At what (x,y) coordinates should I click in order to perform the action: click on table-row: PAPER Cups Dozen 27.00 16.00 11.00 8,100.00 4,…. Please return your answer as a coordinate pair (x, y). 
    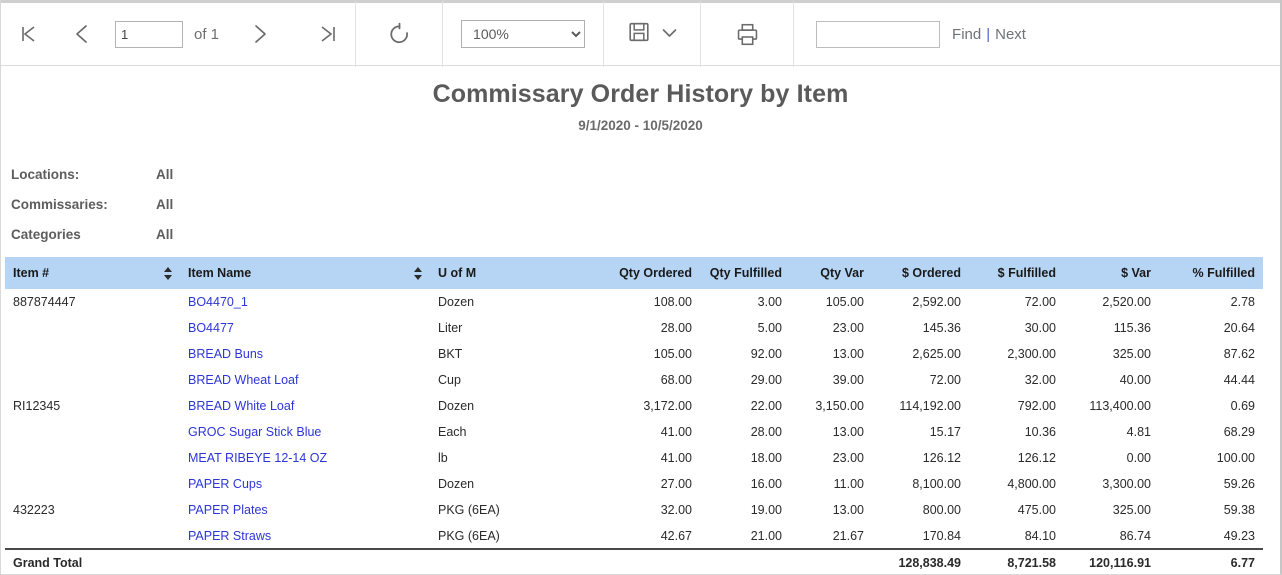
    Looking at the image, I should click on (634, 484).